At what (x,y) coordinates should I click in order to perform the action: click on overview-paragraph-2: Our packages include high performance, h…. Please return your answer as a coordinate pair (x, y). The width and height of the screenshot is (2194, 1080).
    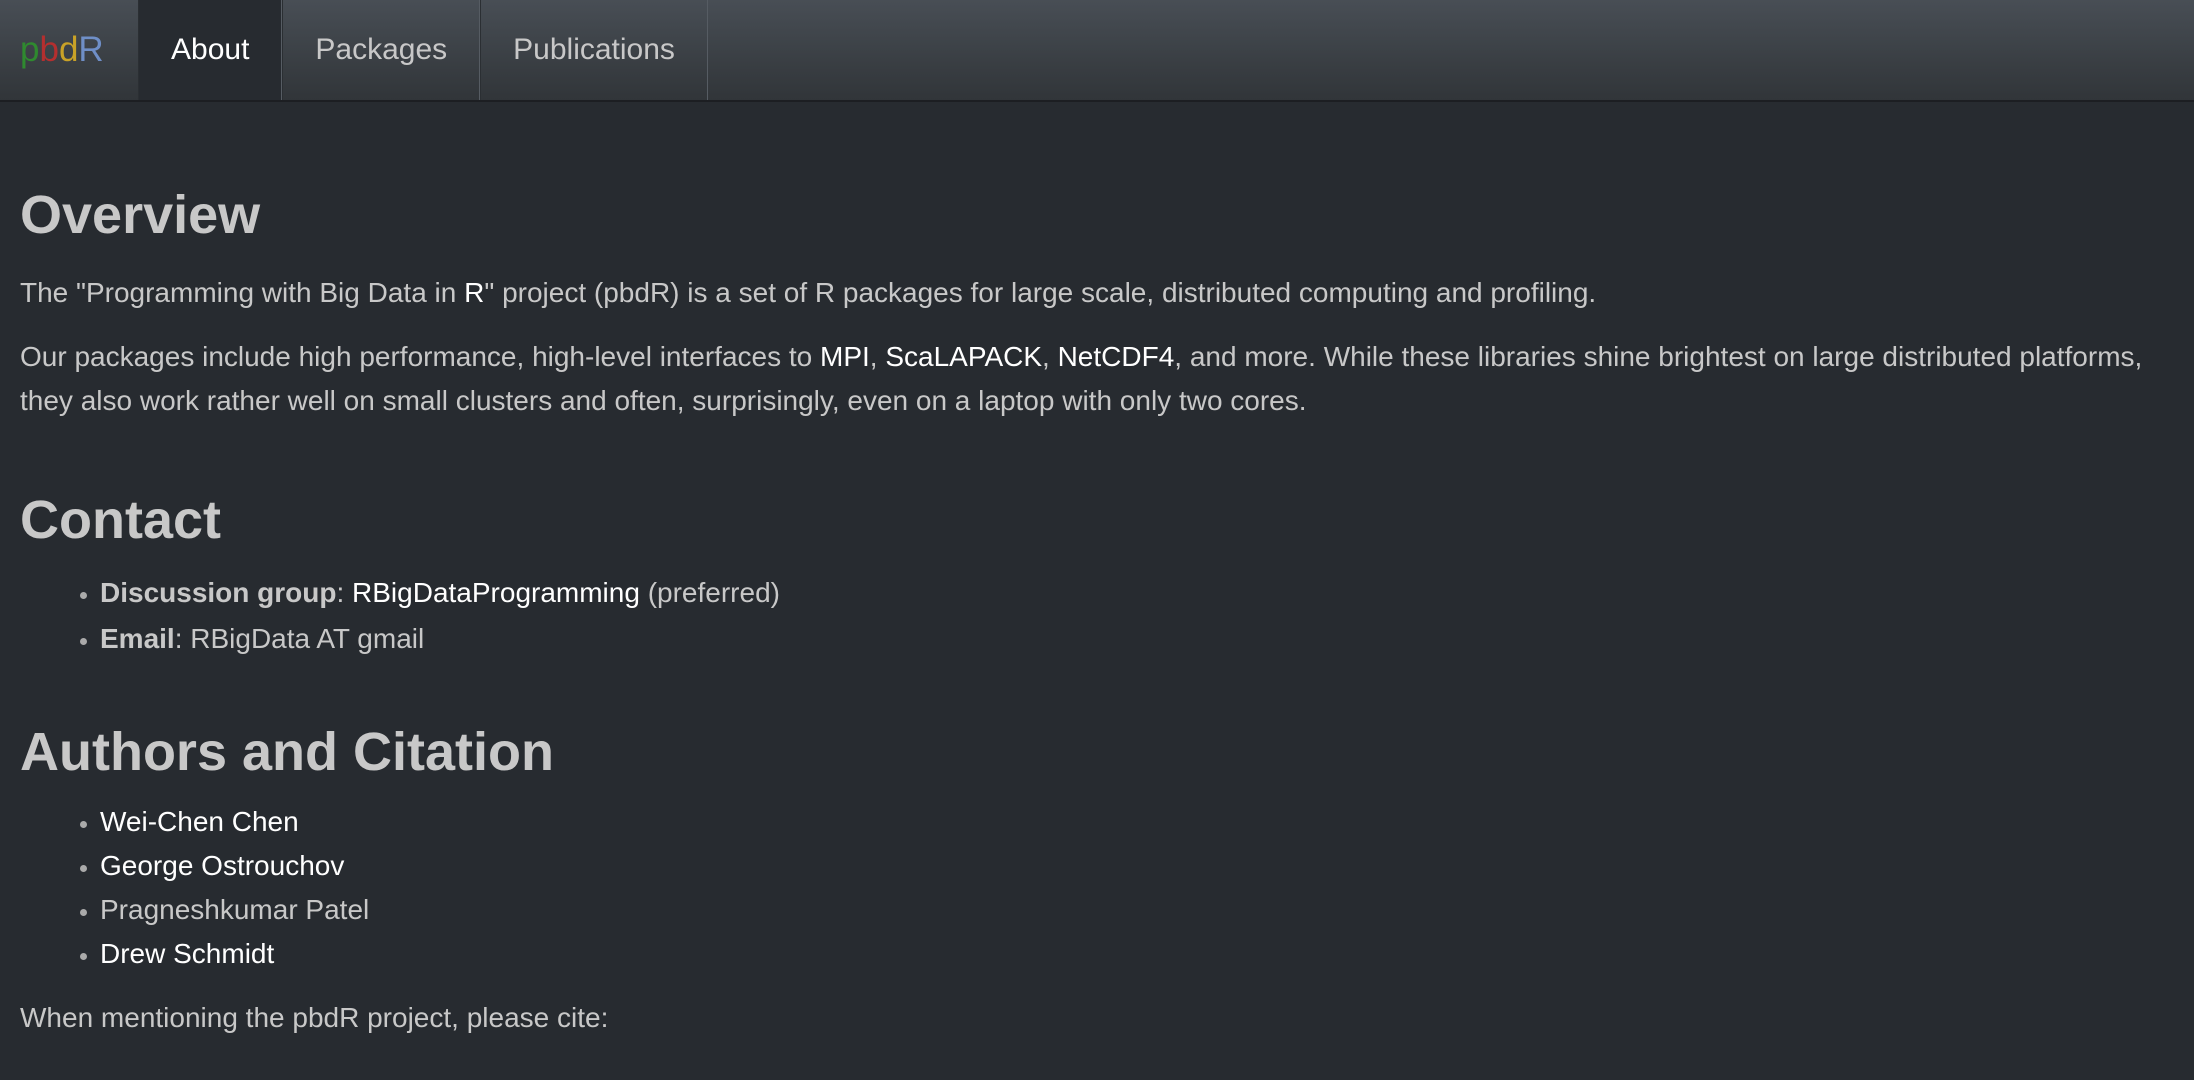
    Looking at the image, I should click on (1095, 379).